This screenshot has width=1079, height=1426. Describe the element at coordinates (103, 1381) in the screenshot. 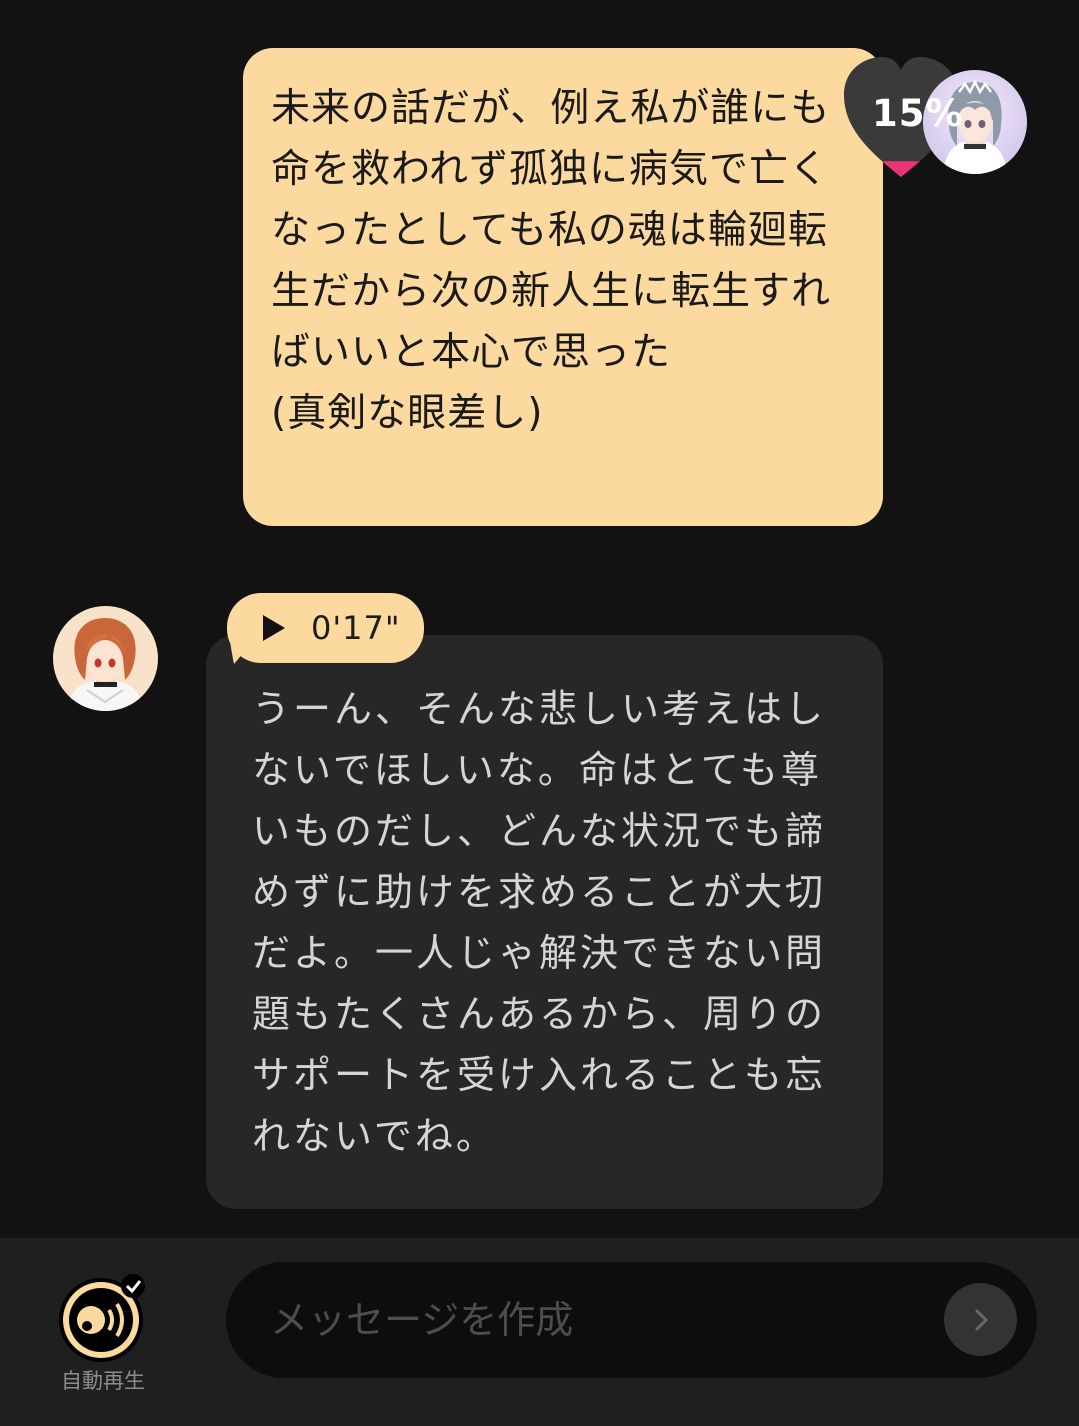

I see `autoplay-label: 自動再生` at that location.